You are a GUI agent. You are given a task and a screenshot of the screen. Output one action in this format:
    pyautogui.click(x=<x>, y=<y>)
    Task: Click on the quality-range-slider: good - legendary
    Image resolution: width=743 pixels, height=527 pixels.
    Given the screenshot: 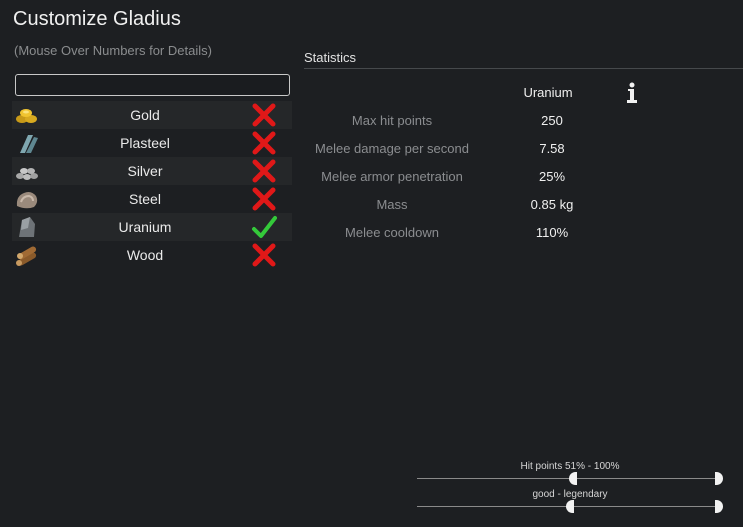 What is the action you would take?
    pyautogui.click(x=570, y=503)
    